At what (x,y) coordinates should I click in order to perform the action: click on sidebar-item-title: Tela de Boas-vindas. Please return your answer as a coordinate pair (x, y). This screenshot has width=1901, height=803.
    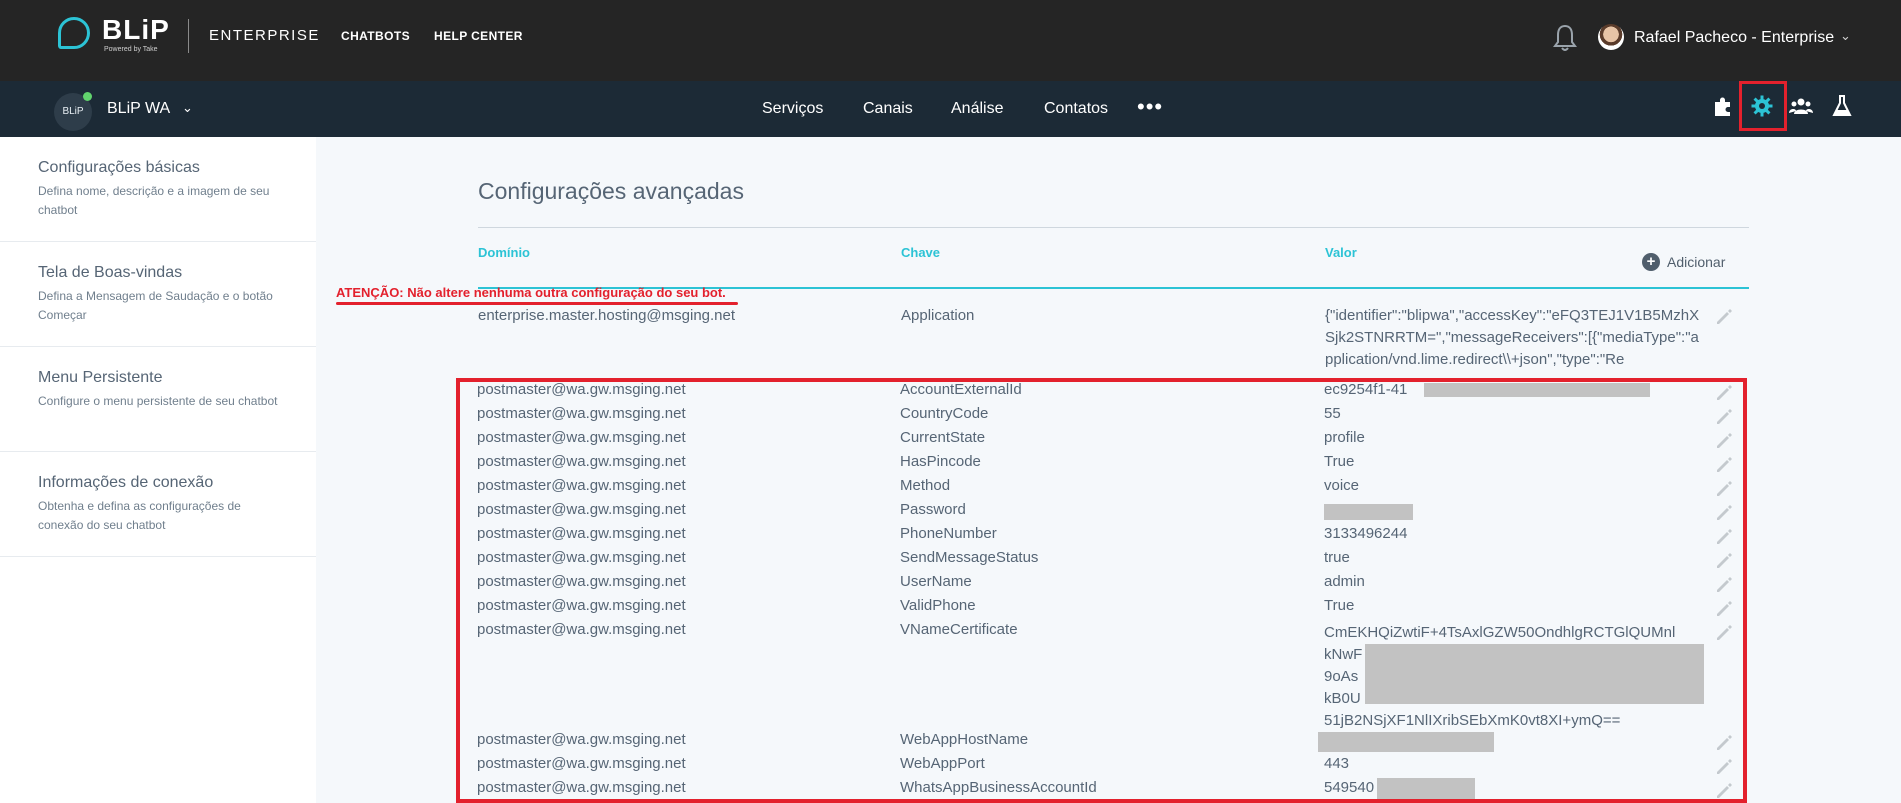
    Looking at the image, I should click on (110, 272).